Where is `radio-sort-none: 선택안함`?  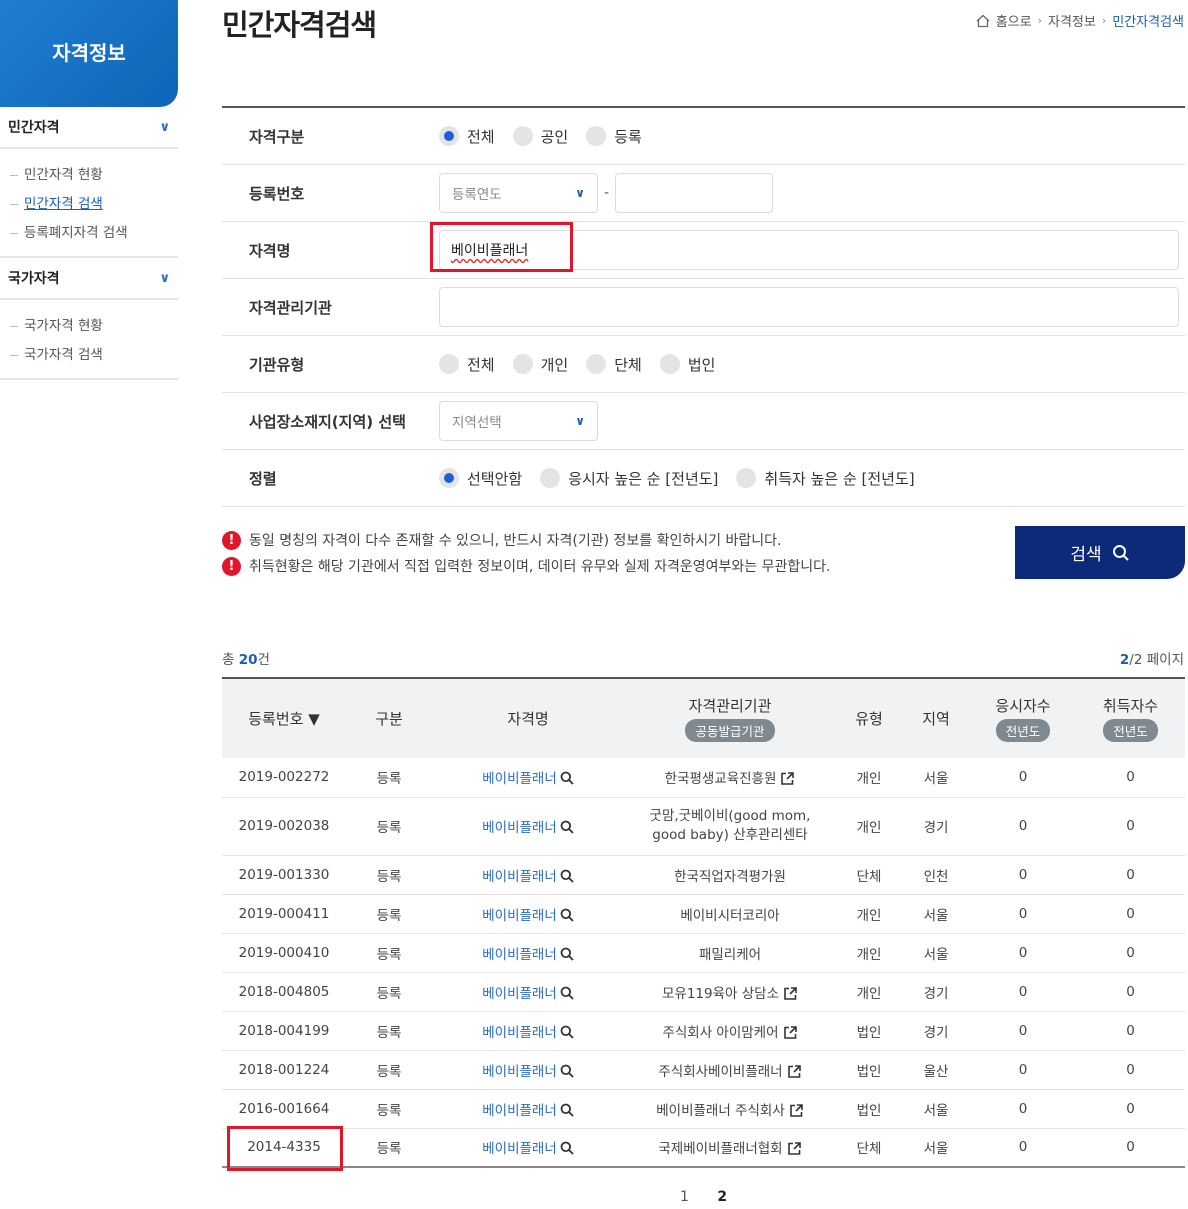
radio-sort-none: 선택안함 is located at coordinates (480, 478).